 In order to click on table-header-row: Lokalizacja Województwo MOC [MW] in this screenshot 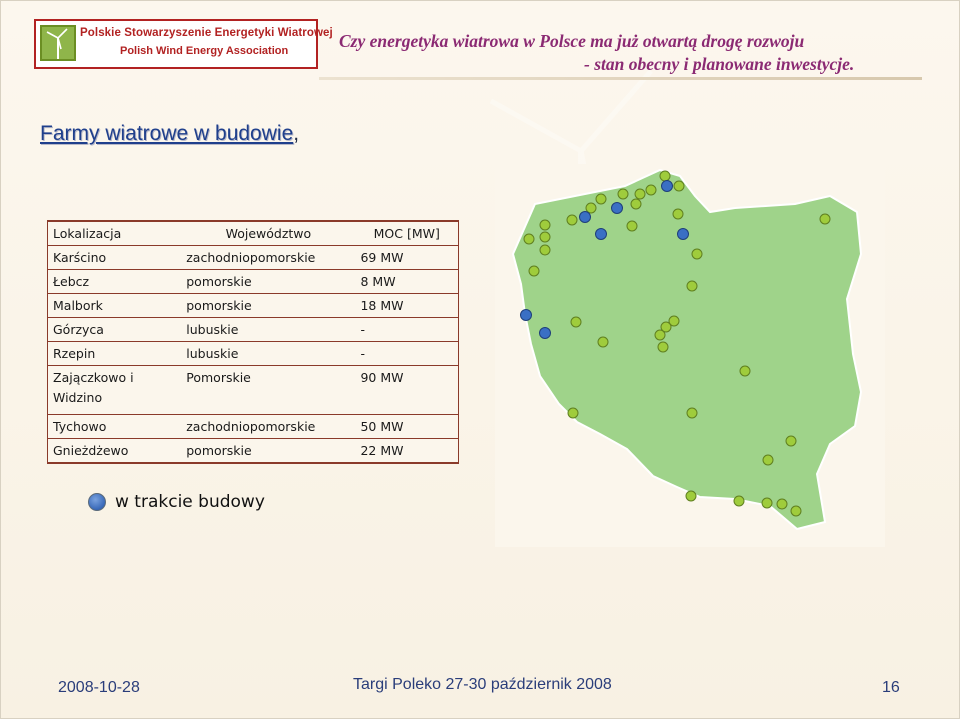, I will do `click(253, 233)`.